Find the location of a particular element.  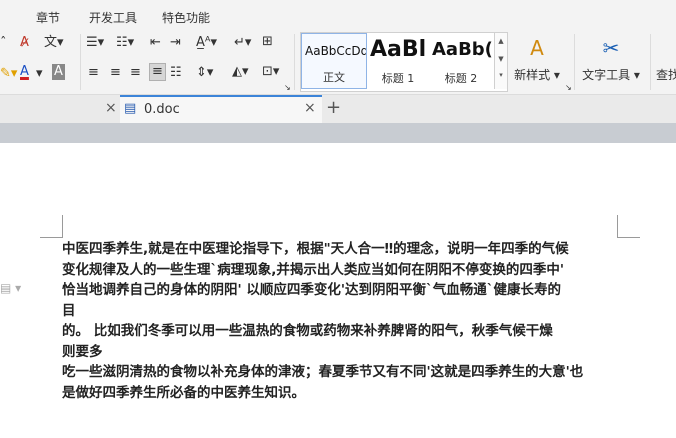

style-heading-1-preview: AaBl is located at coordinates (398, 49).